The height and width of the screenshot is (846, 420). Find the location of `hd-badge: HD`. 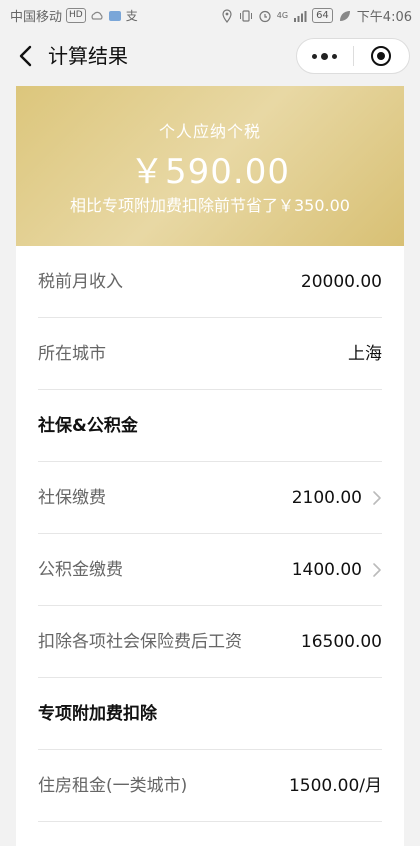

hd-badge: HD is located at coordinates (76, 15).